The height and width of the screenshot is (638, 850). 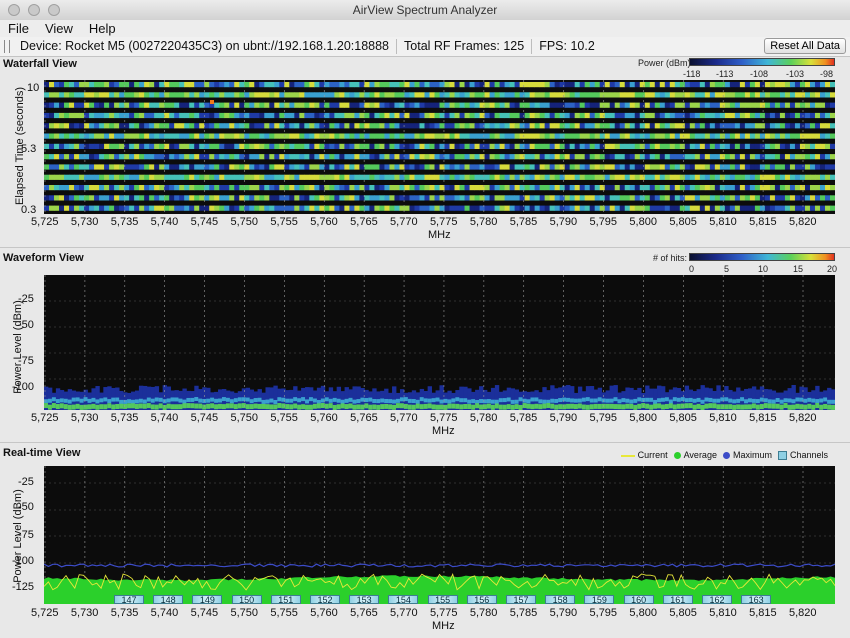 I want to click on channel-161: 161, so click(x=677, y=600).